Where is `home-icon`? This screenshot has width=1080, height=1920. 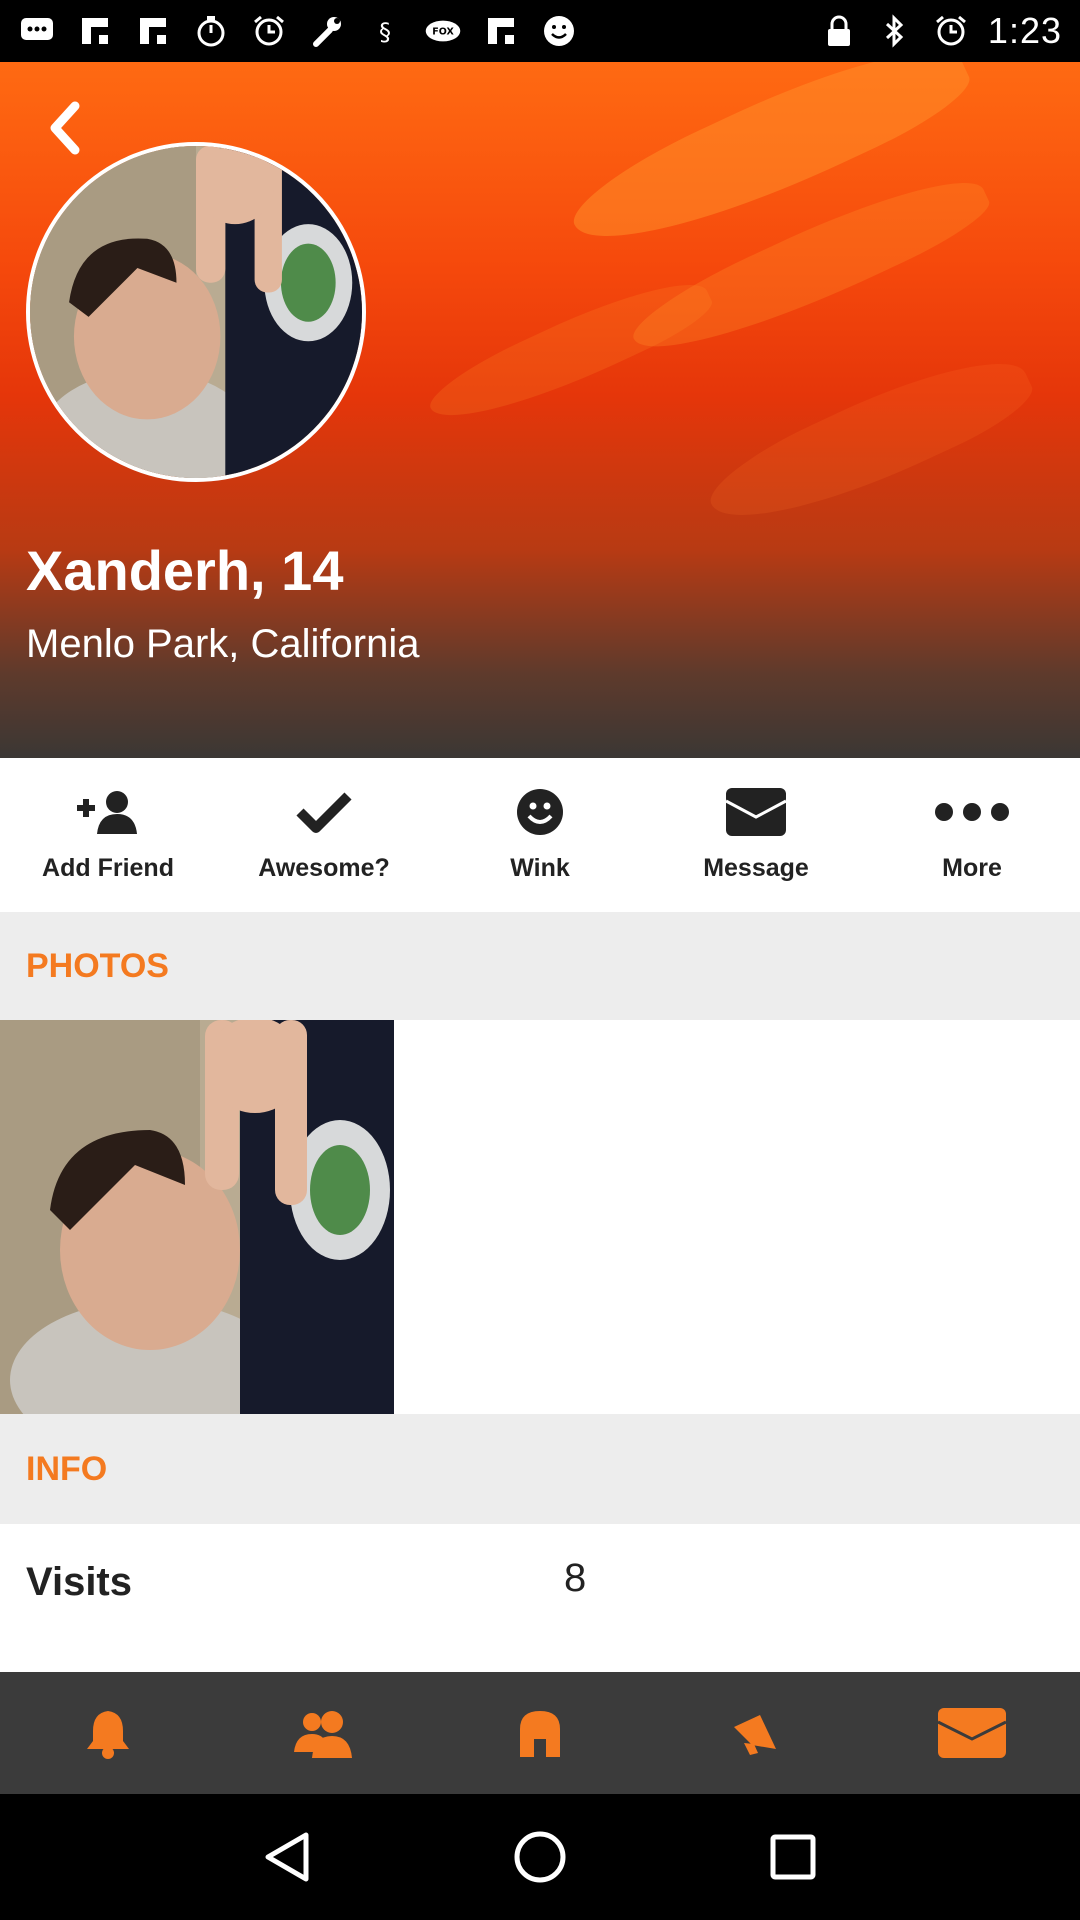
home-icon is located at coordinates (540, 1734).